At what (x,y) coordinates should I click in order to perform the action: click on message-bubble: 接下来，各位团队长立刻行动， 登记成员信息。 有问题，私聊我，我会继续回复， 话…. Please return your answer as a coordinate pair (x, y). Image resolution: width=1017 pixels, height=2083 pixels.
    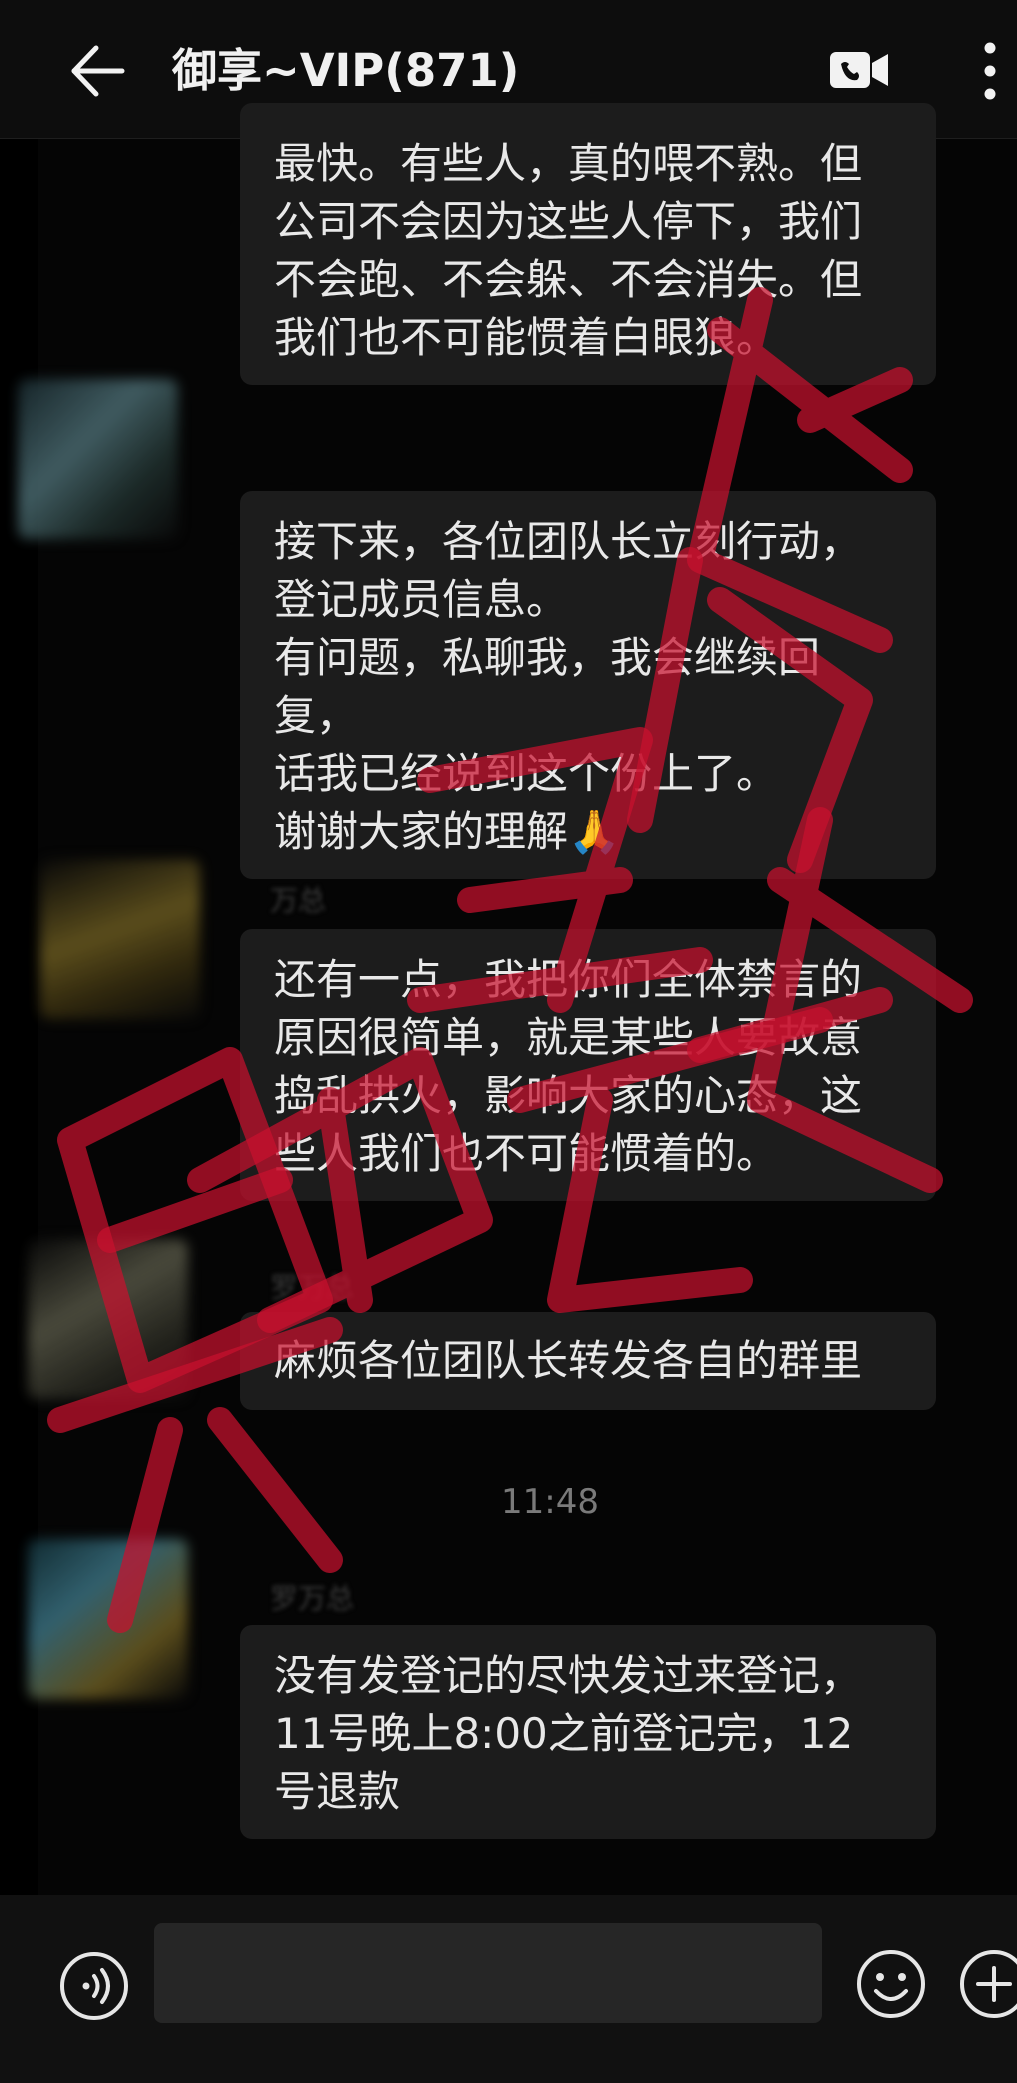
    Looking at the image, I should click on (588, 685).